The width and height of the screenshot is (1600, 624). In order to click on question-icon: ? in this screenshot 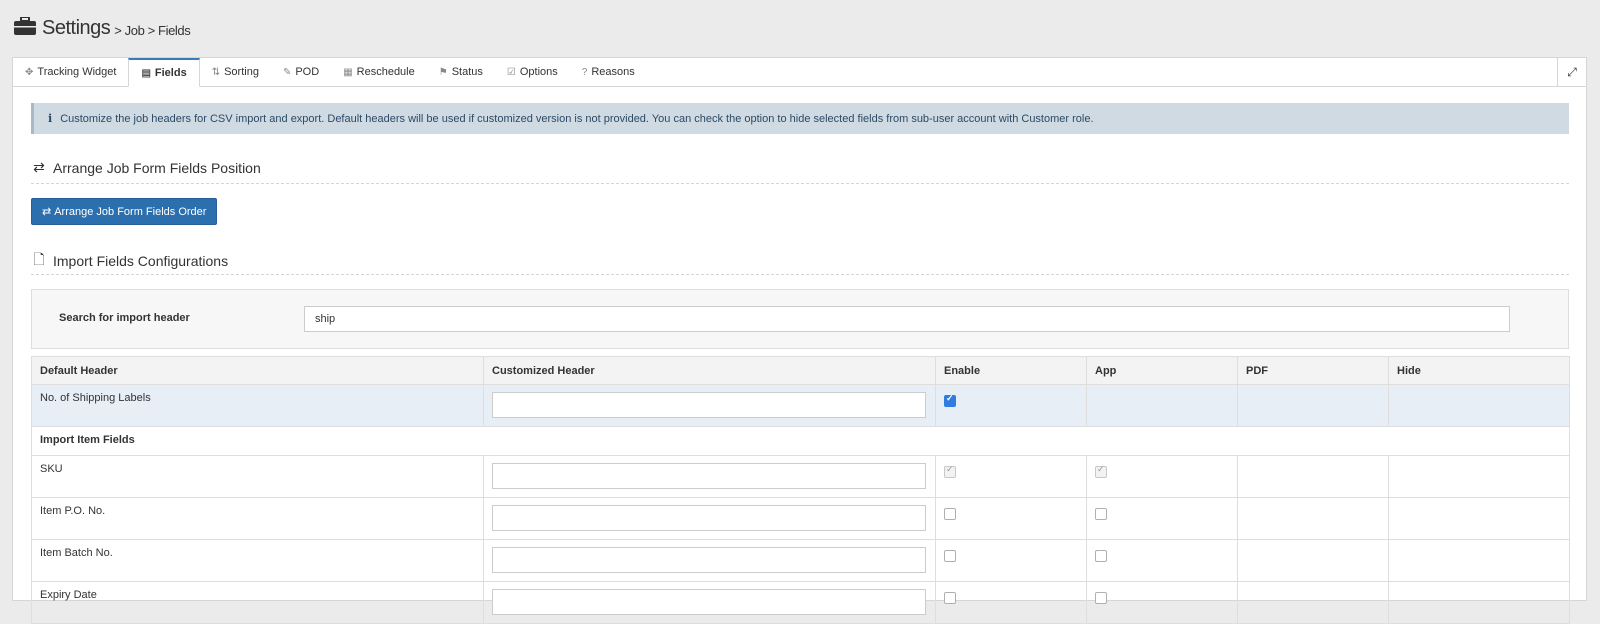, I will do `click(584, 72)`.